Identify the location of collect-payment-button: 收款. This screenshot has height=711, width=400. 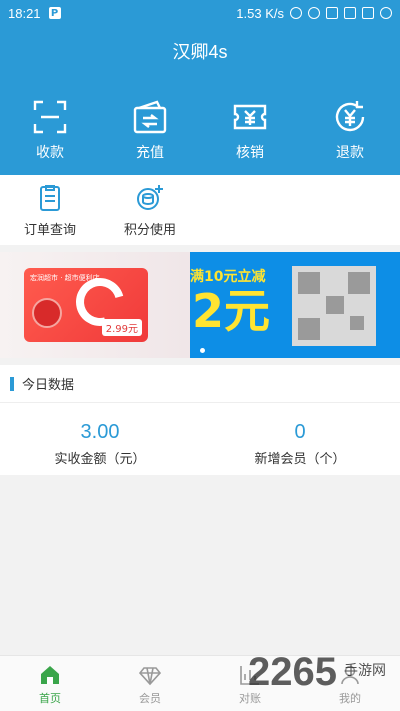
(50, 130).